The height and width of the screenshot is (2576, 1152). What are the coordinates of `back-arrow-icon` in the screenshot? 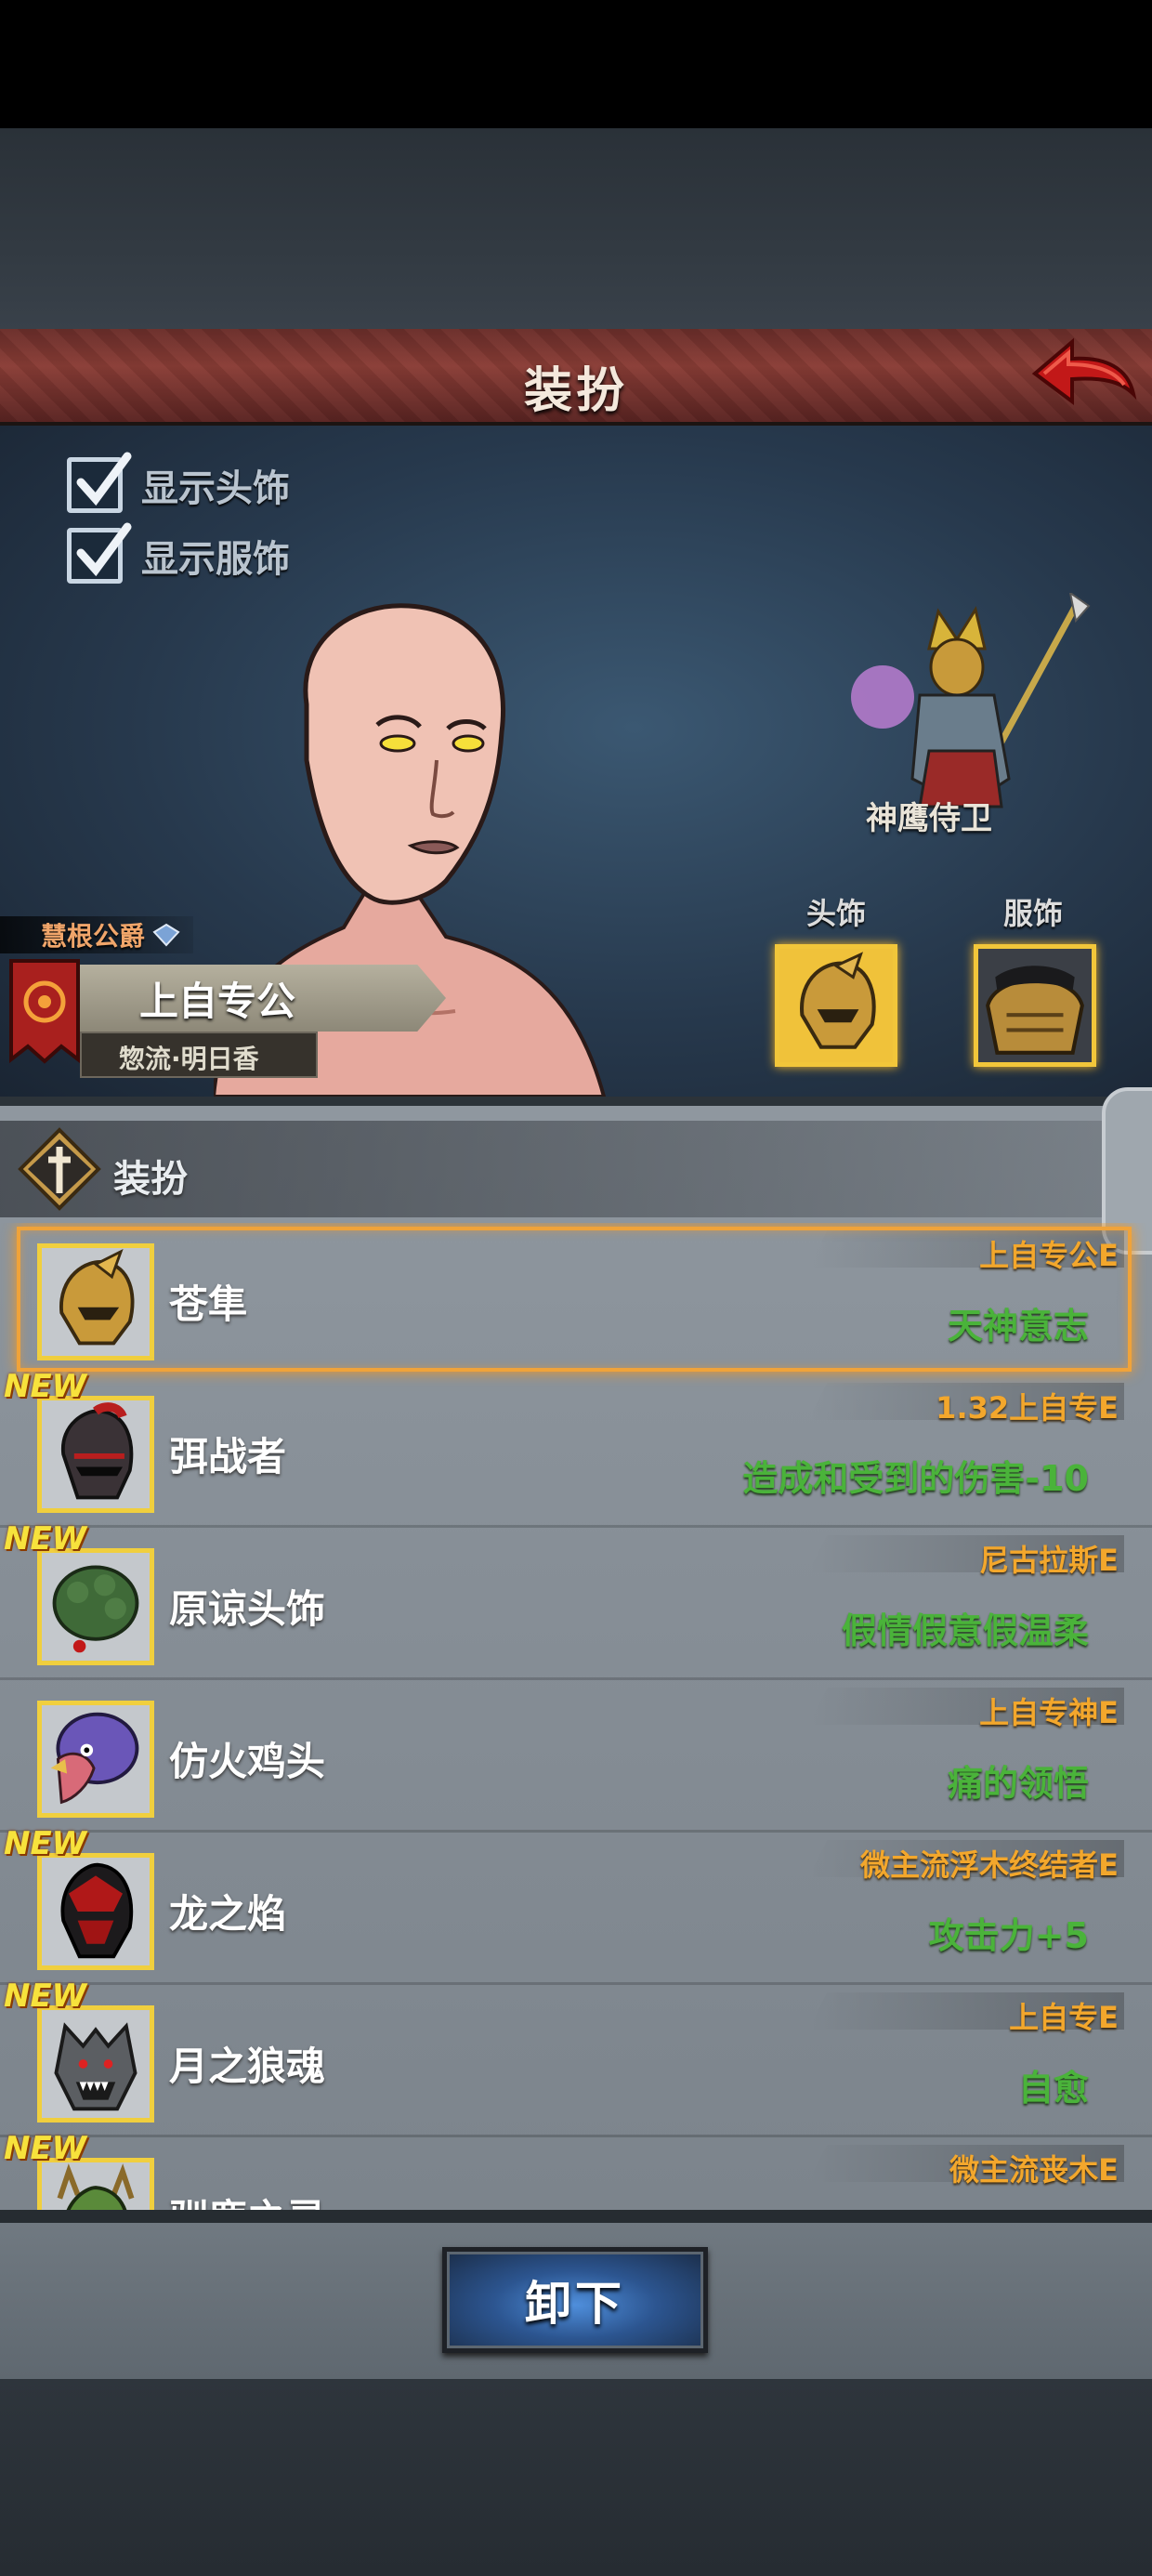 It's located at (1084, 374).